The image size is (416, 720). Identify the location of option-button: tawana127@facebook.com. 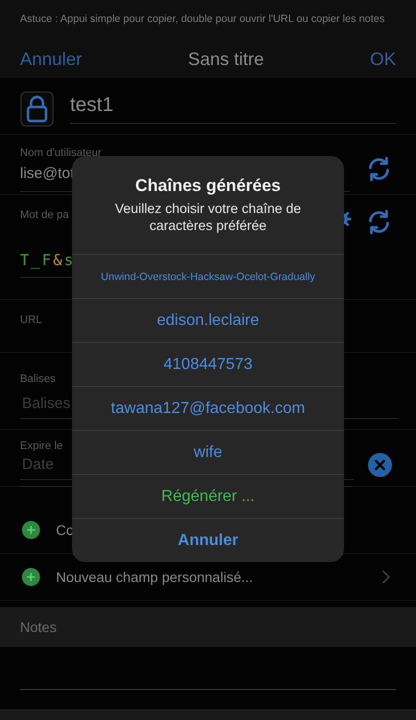
(208, 408).